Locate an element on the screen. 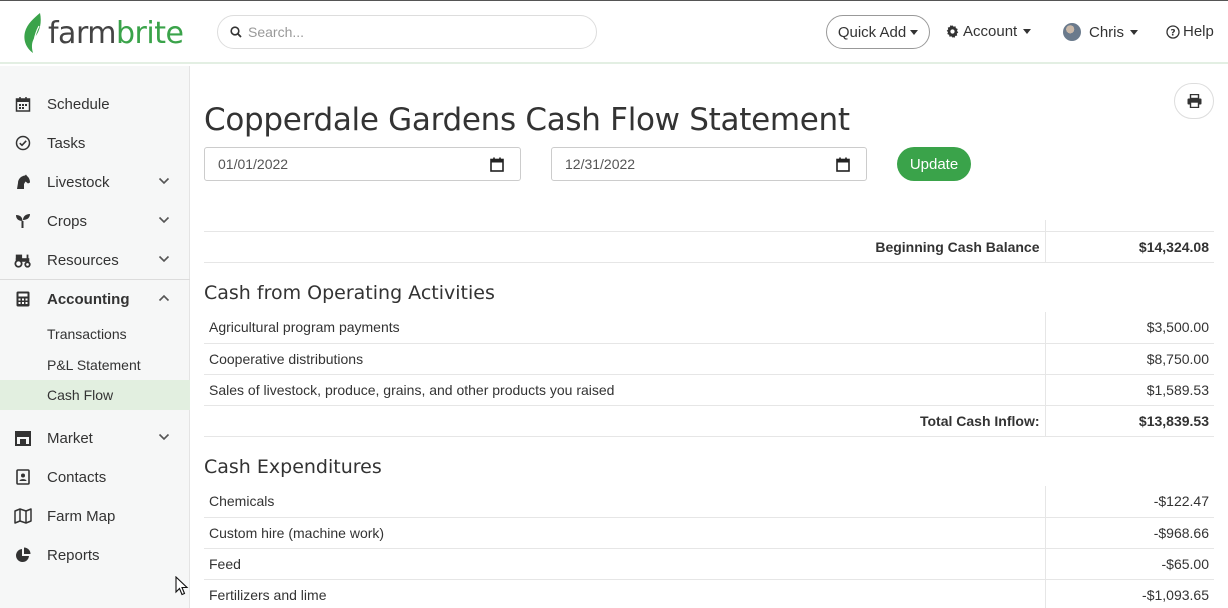 The height and width of the screenshot is (608, 1228). sidebar-item-livestock: Livestock is located at coordinates (95, 182).